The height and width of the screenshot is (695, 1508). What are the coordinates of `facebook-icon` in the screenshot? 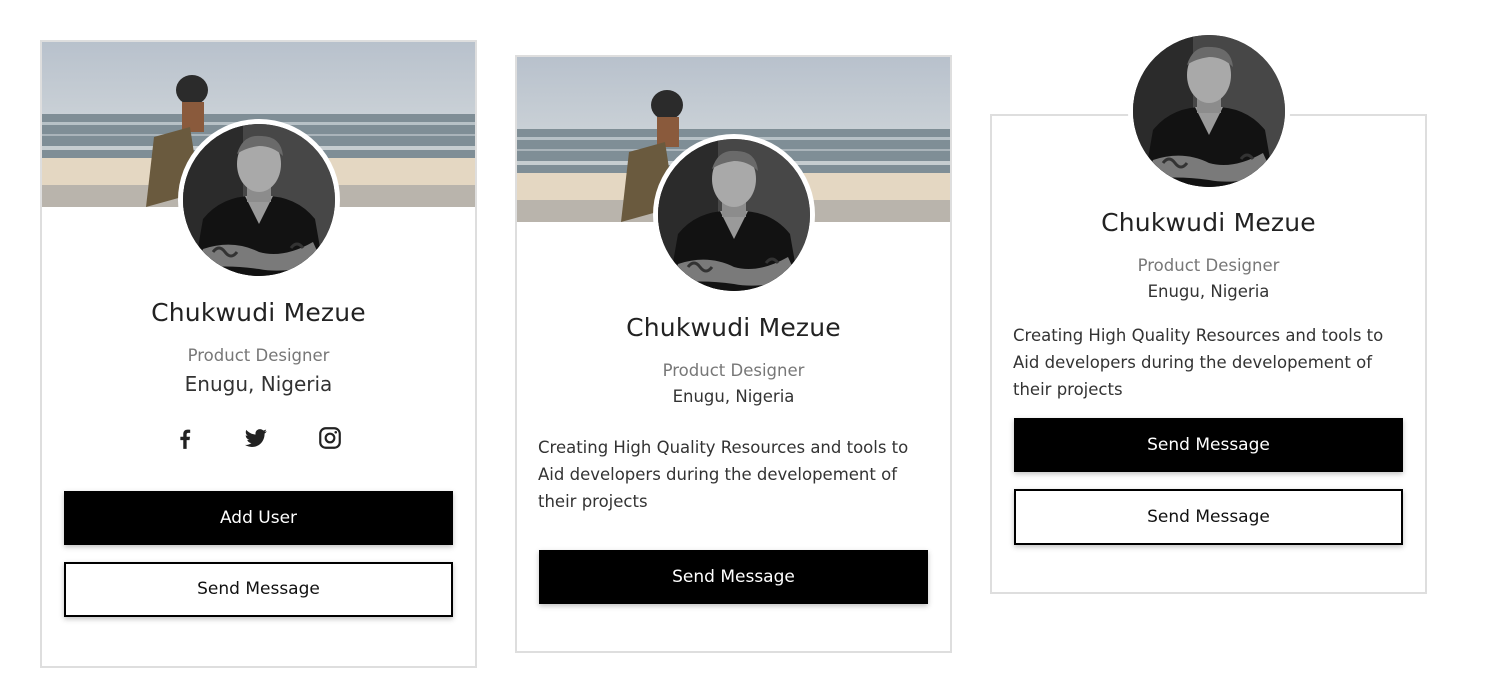 It's located at (185, 438).